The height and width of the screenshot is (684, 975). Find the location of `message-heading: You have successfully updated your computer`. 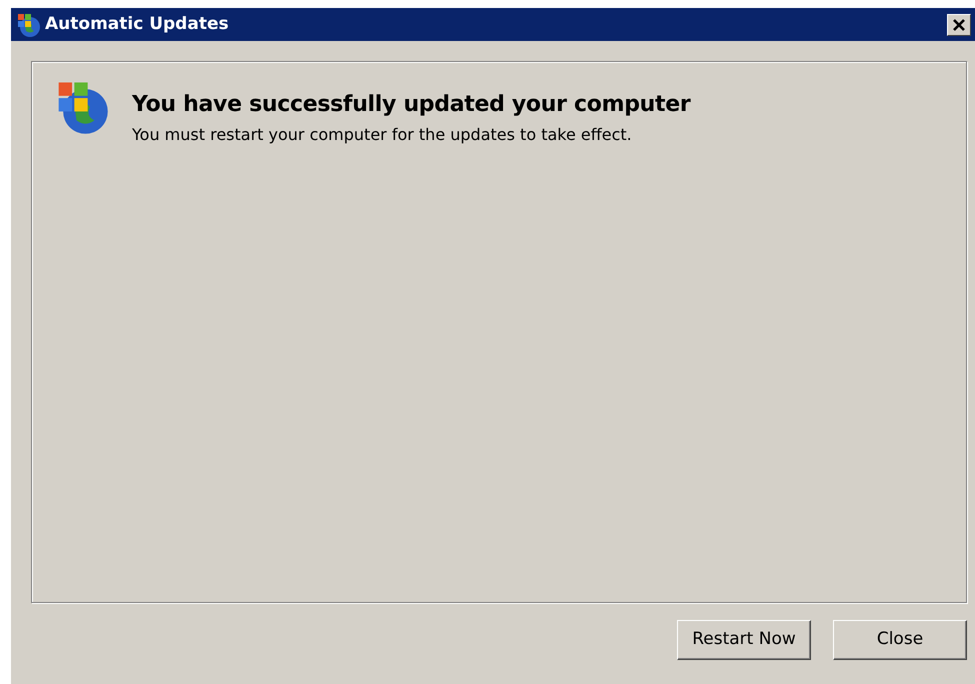

message-heading: You have successfully updated your computer is located at coordinates (411, 105).